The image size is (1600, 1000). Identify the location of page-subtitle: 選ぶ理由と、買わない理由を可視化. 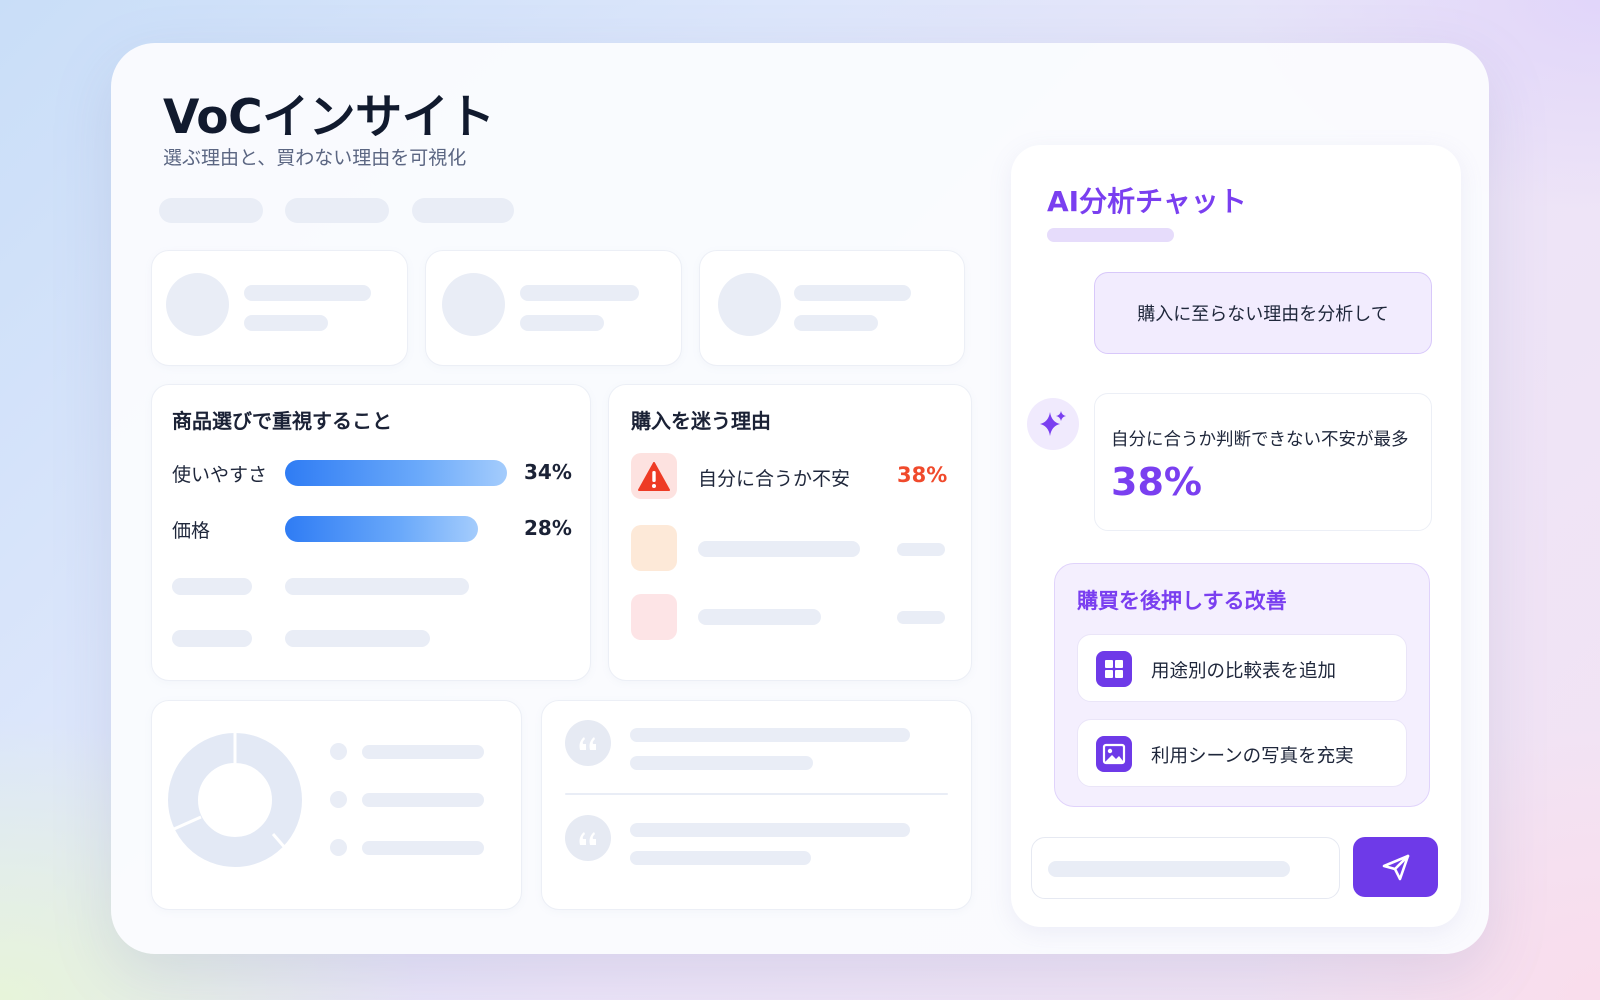
(315, 158).